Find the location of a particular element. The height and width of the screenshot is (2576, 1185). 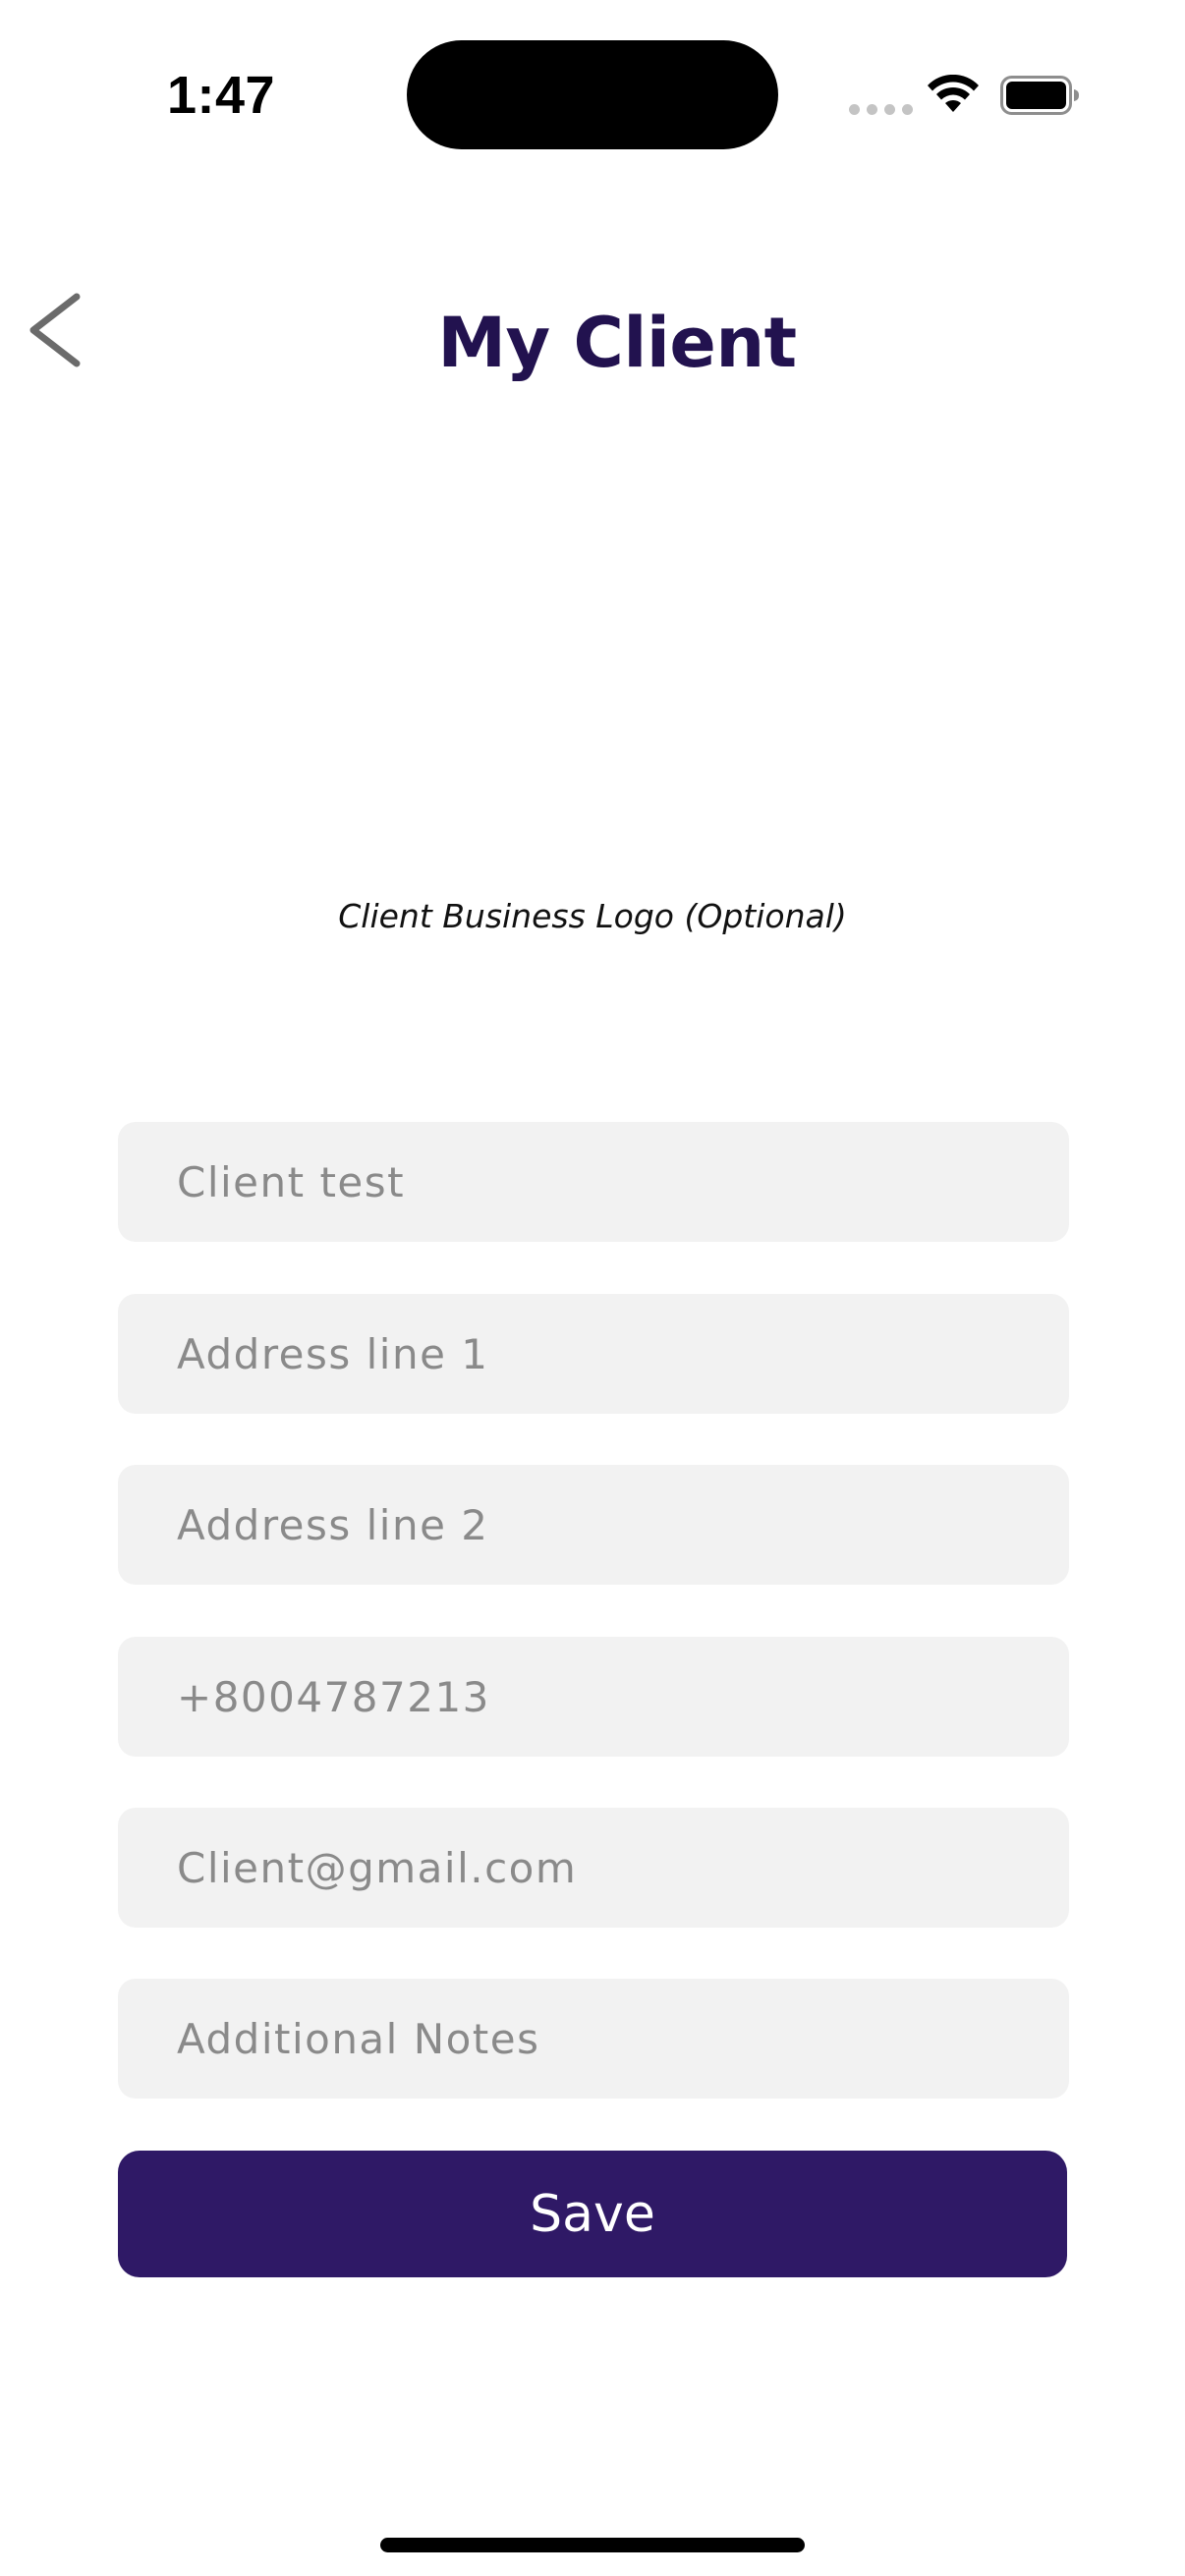

signal-dots-icon is located at coordinates (881, 109).